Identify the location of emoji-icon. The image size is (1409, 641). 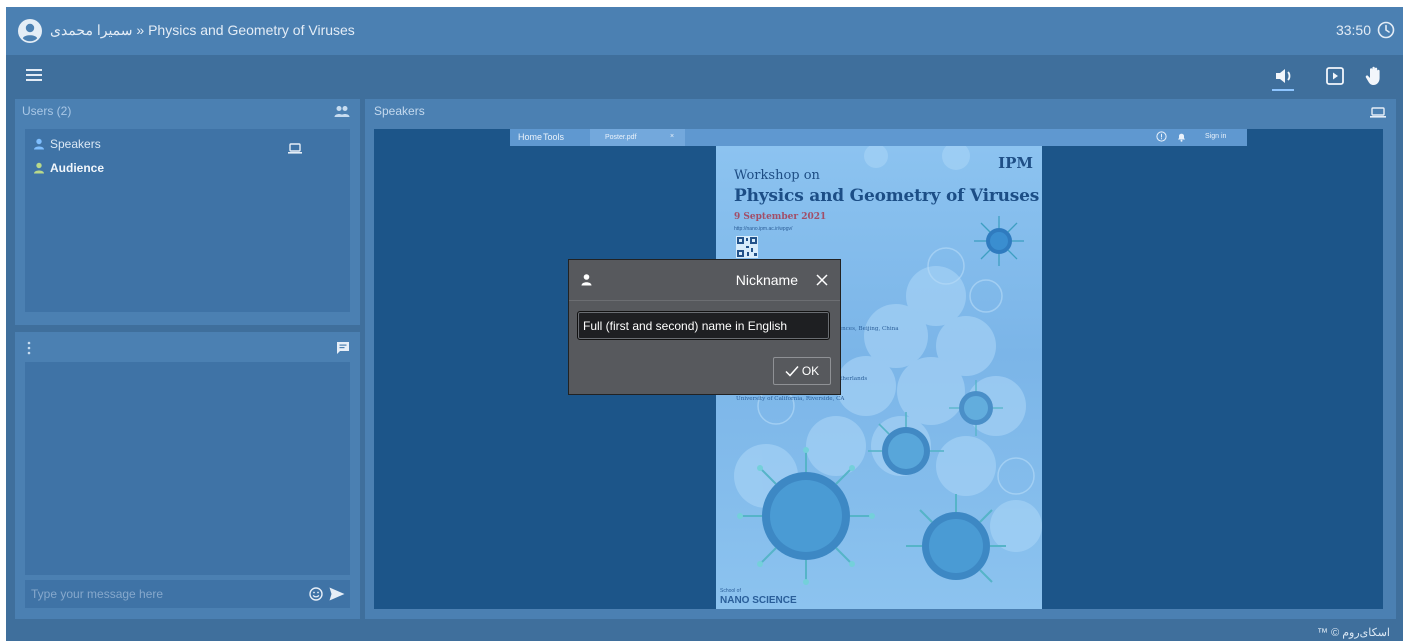
(316, 594).